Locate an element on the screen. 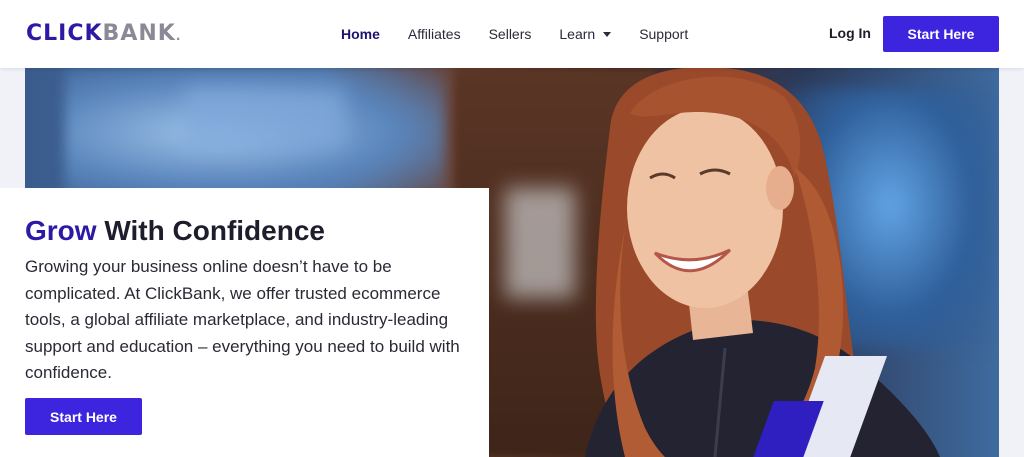  logo-text-click: CLICK is located at coordinates (64, 33).